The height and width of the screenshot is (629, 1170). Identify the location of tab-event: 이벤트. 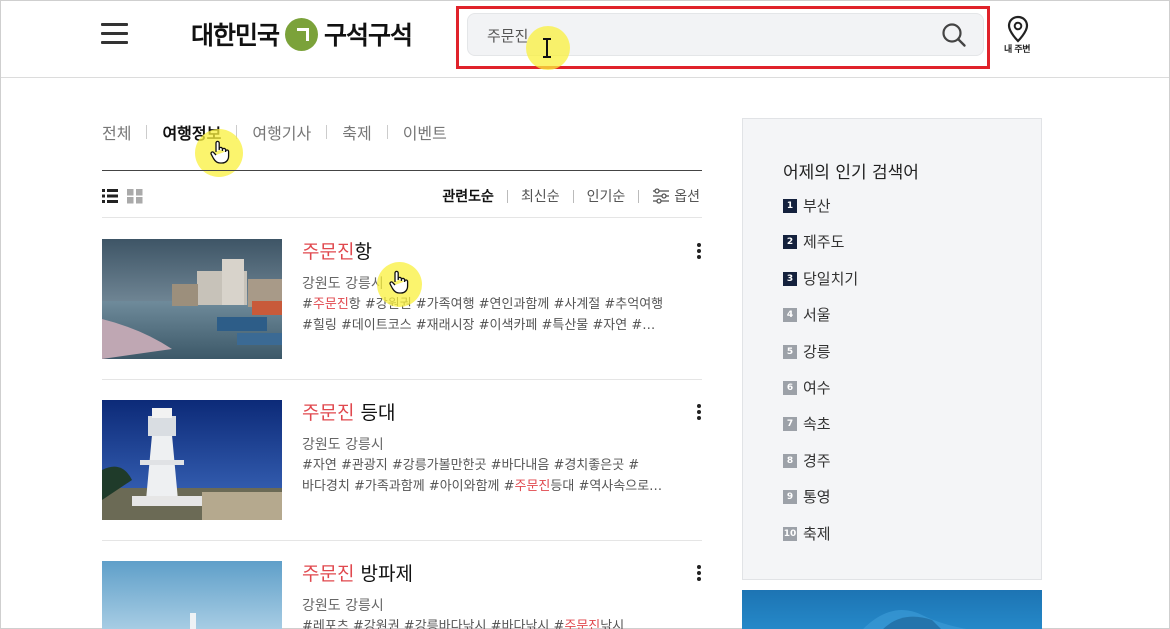
(425, 132).